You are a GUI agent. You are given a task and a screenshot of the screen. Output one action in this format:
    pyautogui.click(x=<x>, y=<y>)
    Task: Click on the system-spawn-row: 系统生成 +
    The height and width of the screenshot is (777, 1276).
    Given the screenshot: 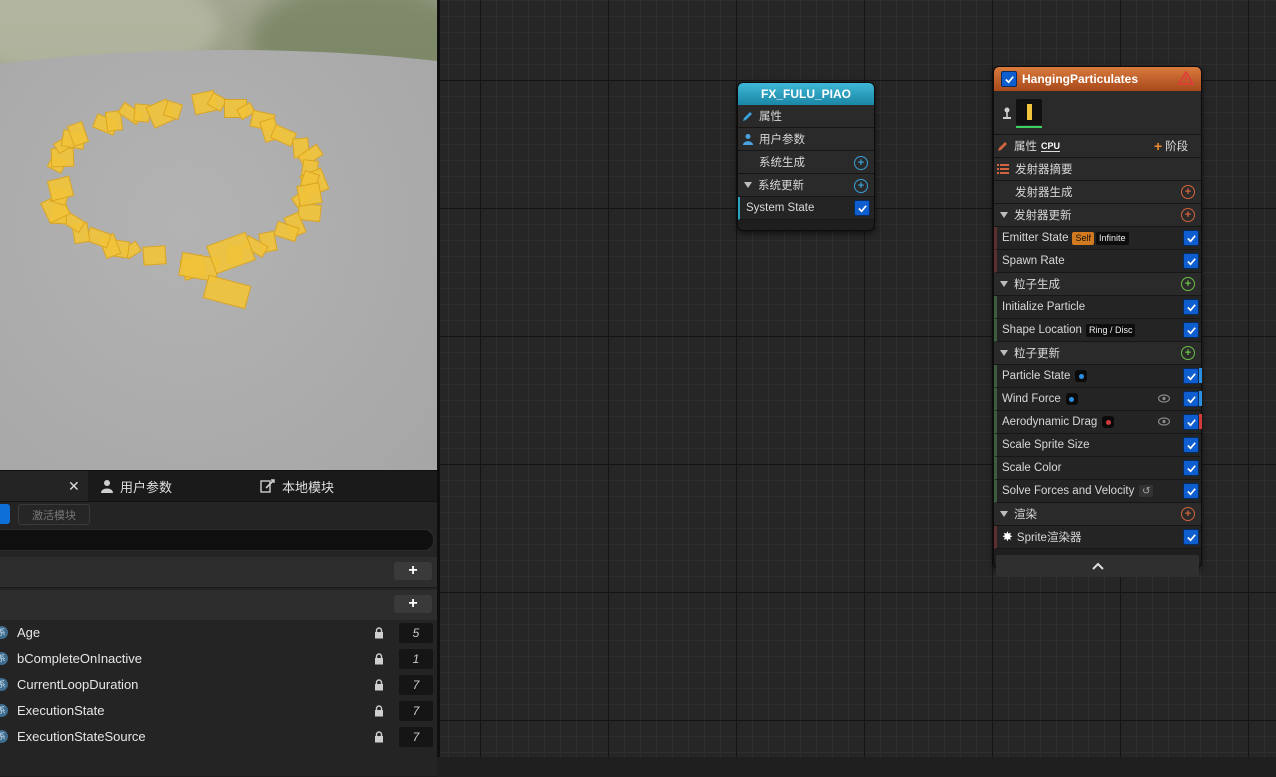 What is the action you would take?
    pyautogui.click(x=806, y=162)
    